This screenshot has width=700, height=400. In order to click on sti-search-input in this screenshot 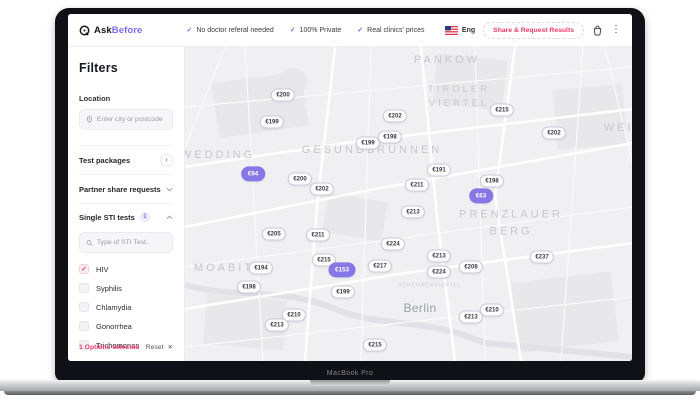, I will do `click(131, 242)`.